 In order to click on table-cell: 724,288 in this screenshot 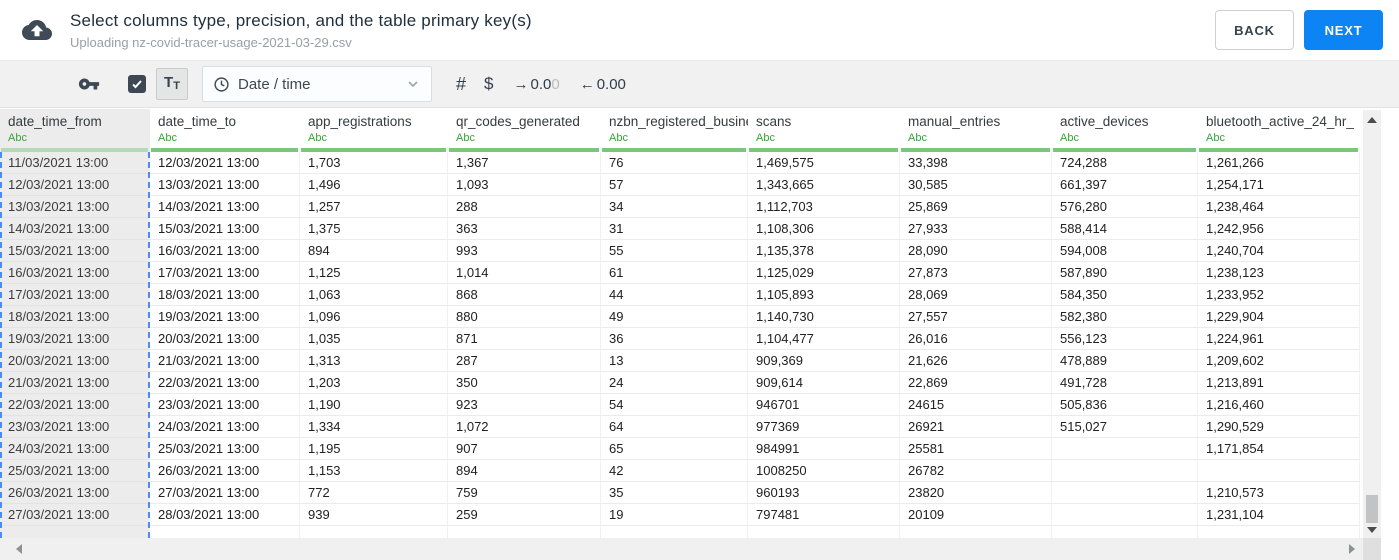, I will do `click(1125, 163)`.